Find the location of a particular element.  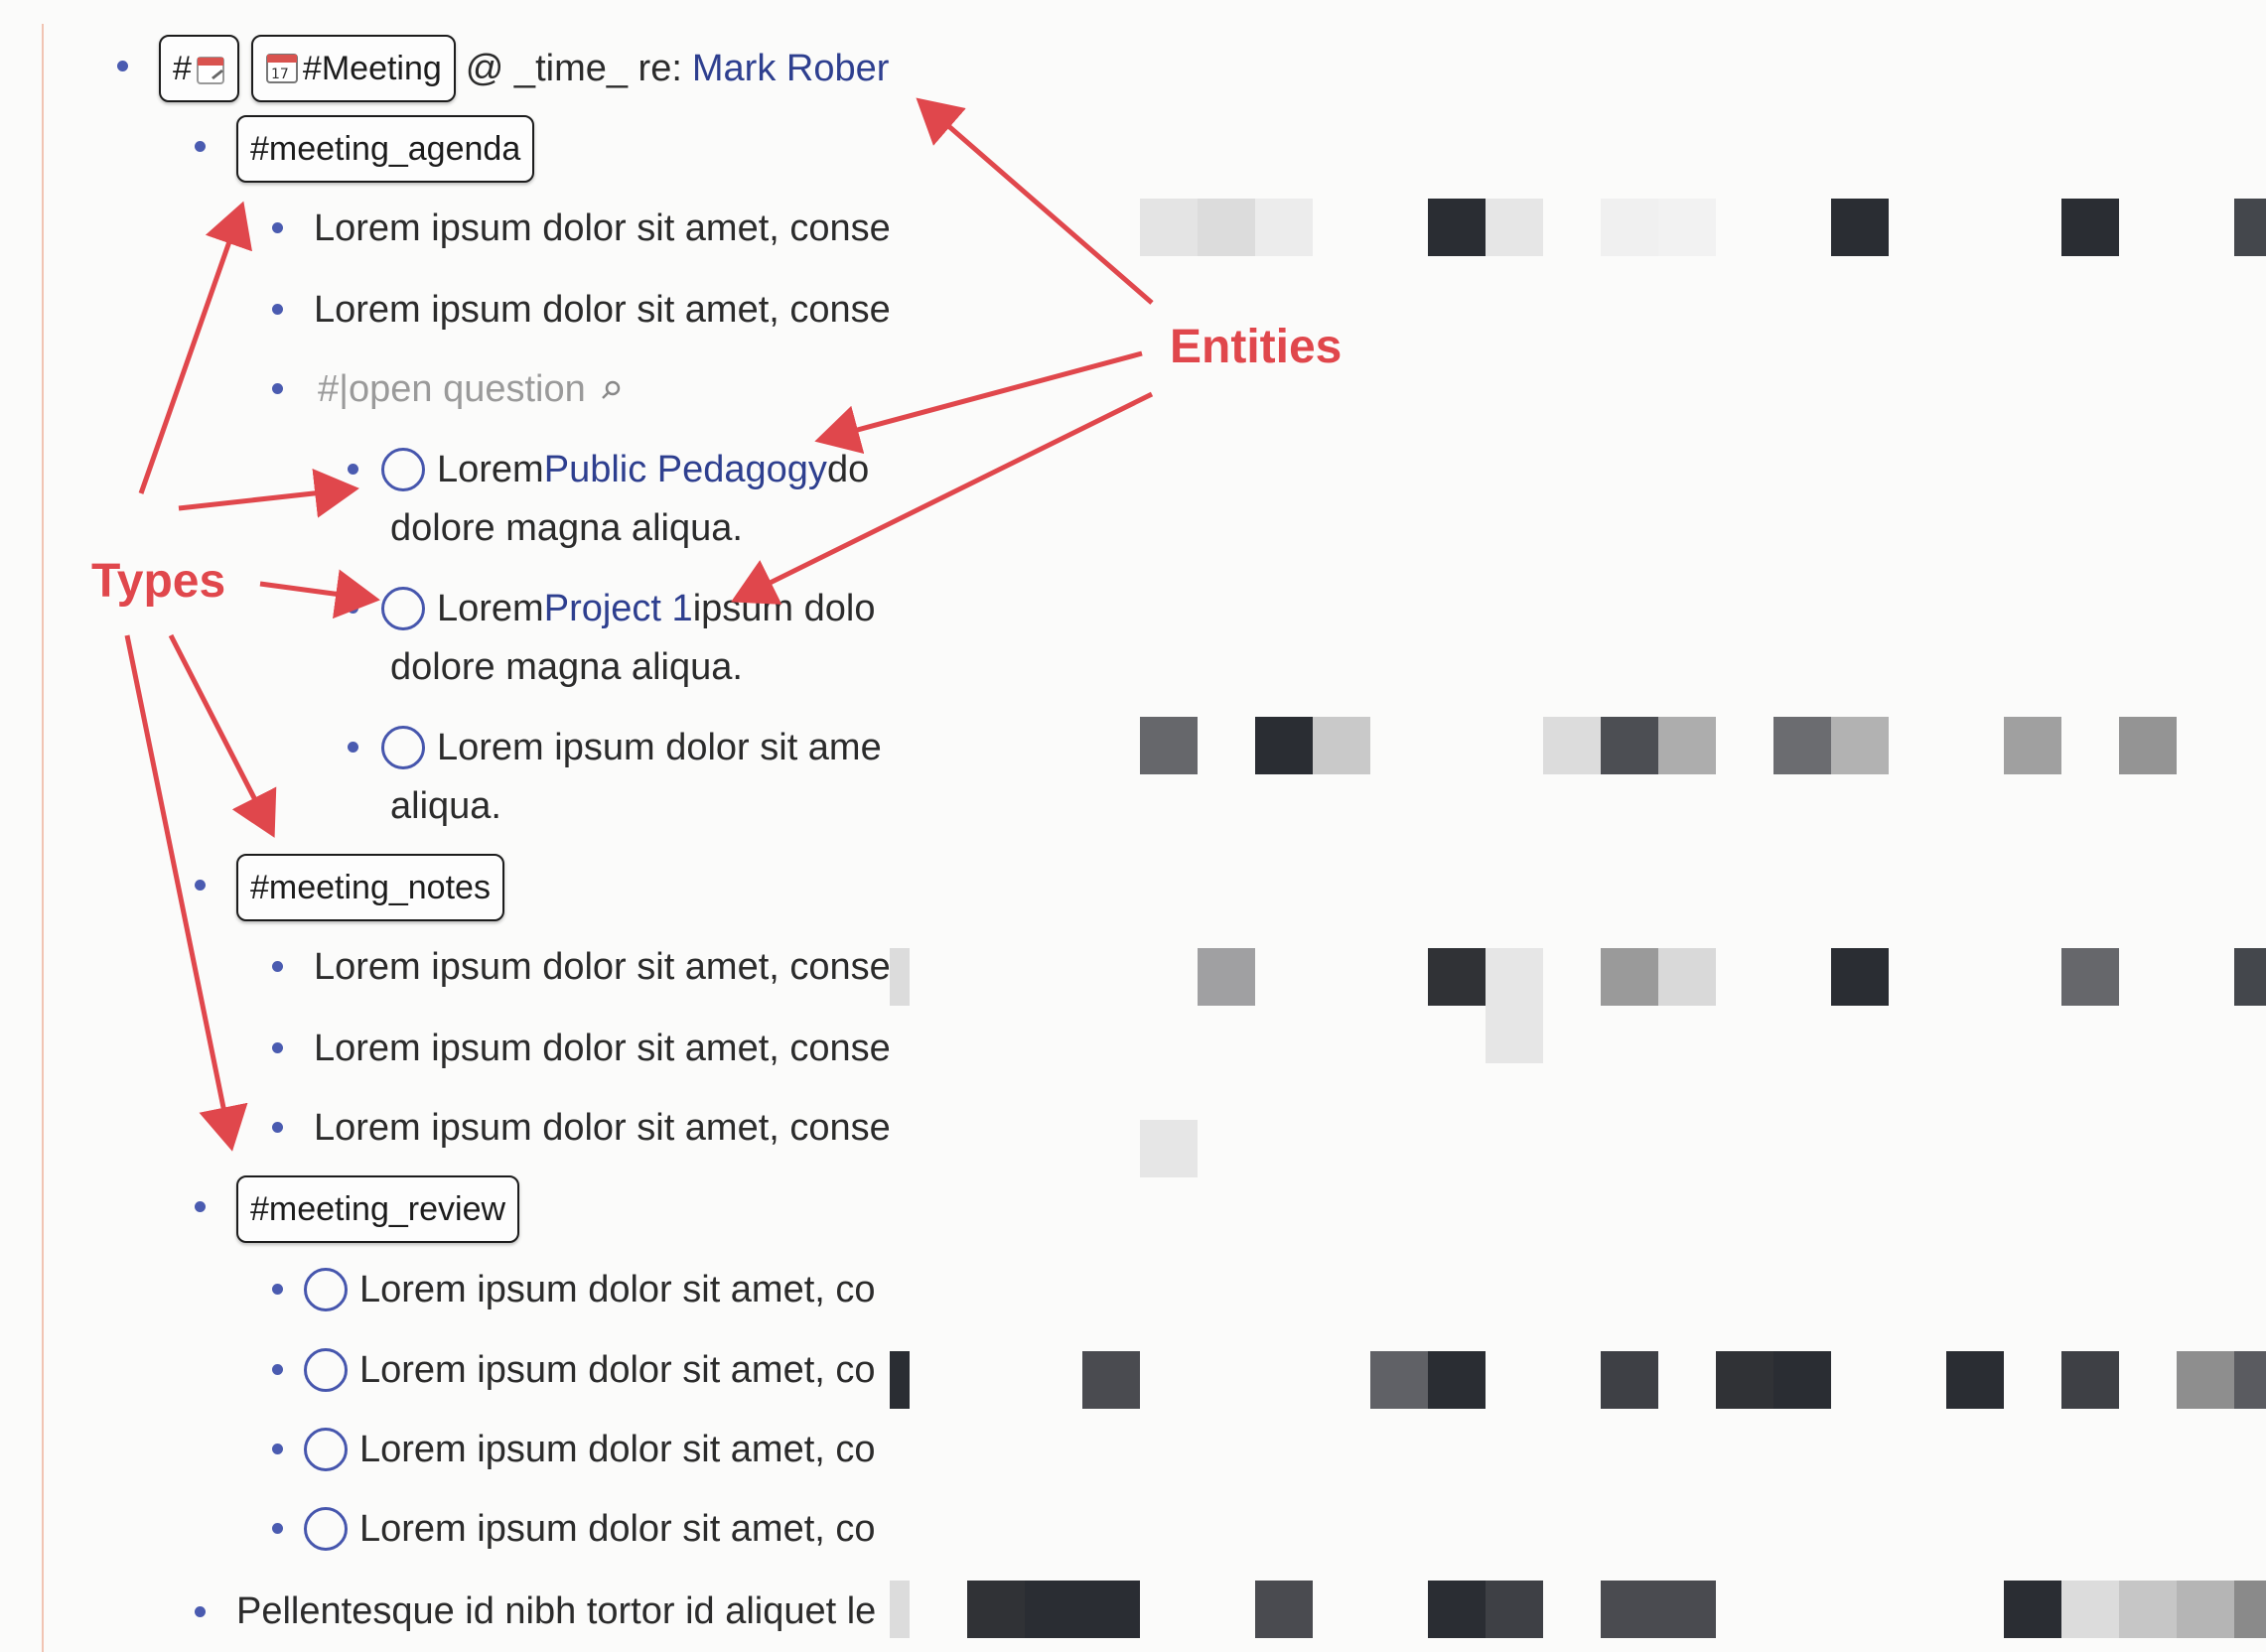

open-question-tag: #|open question is located at coordinates (470, 389).